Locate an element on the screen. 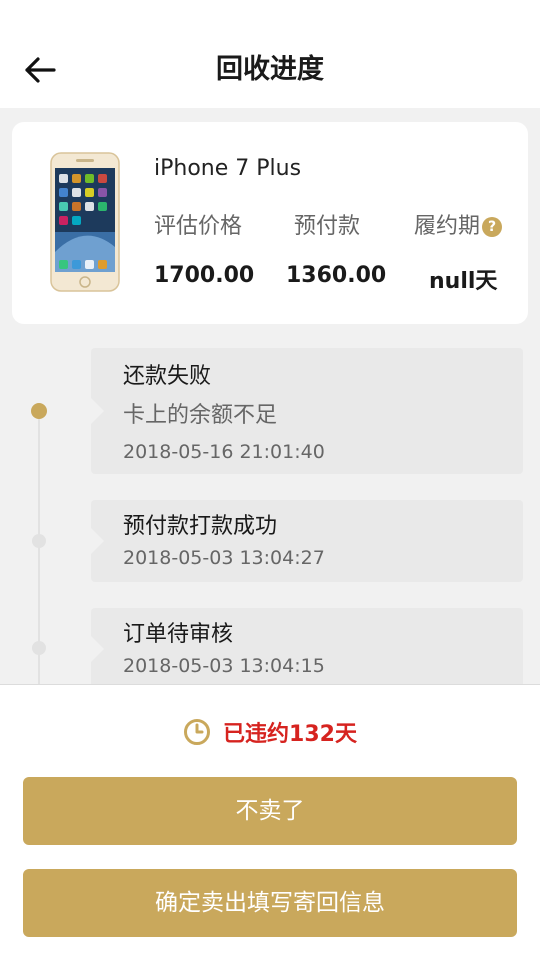 This screenshot has height=960, width=540. product-name: iPhone 7 Plus is located at coordinates (228, 168).